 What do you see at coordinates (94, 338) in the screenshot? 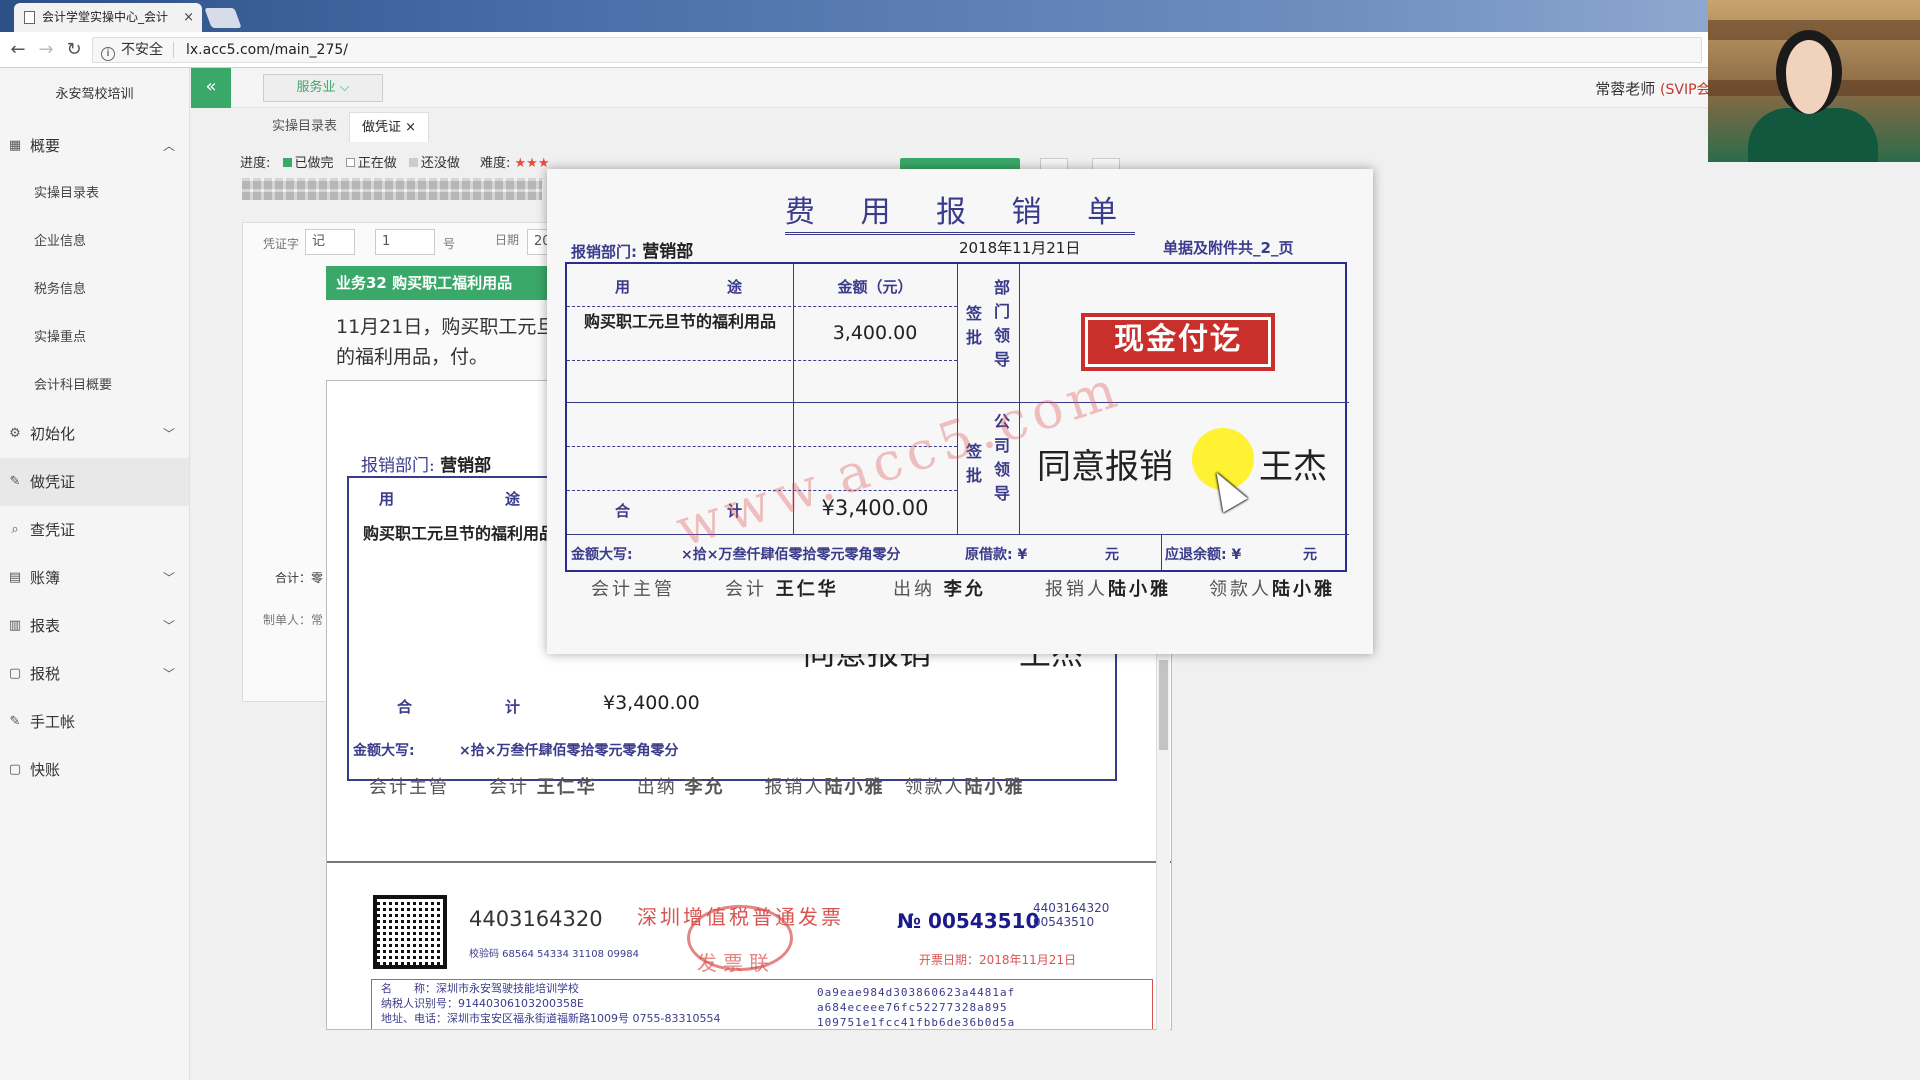
I see `sidebar-subitem-keypoints: 实操重点` at bounding box center [94, 338].